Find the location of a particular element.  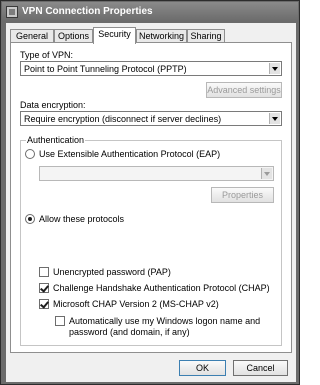

auto-logon-checkbox is located at coordinates (60, 321).